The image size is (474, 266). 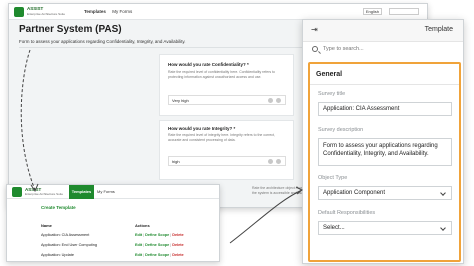 I want to click on arrow-head, so click(x=34, y=188).